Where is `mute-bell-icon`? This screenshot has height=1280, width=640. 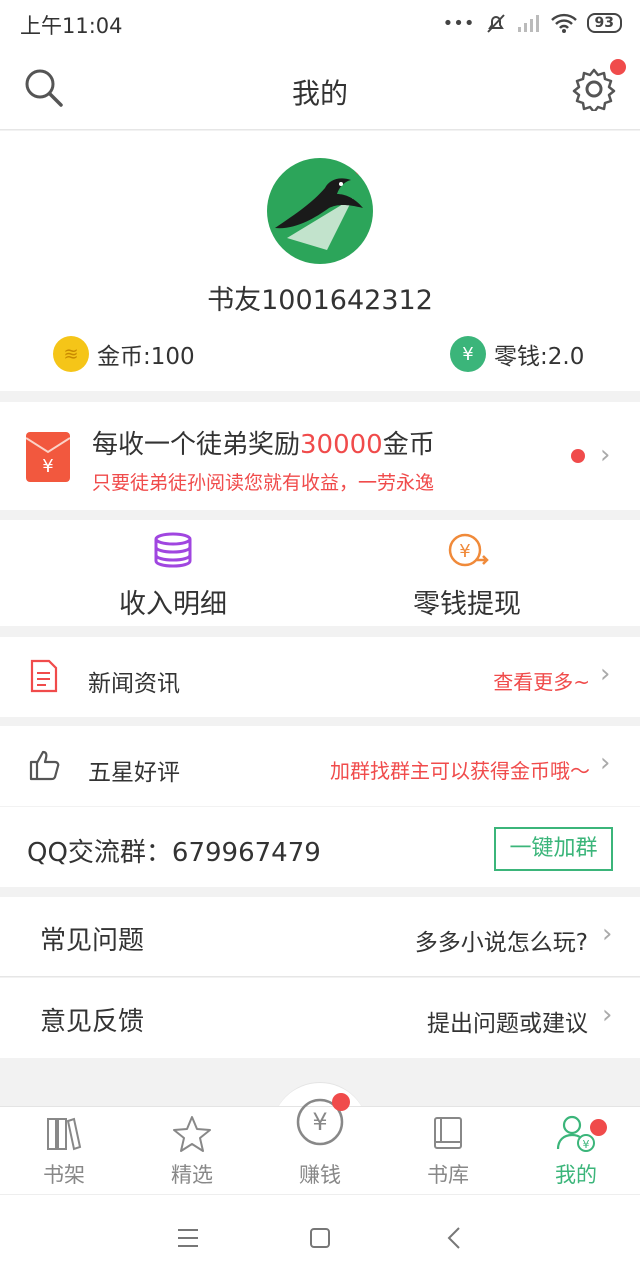 mute-bell-icon is located at coordinates (495, 23).